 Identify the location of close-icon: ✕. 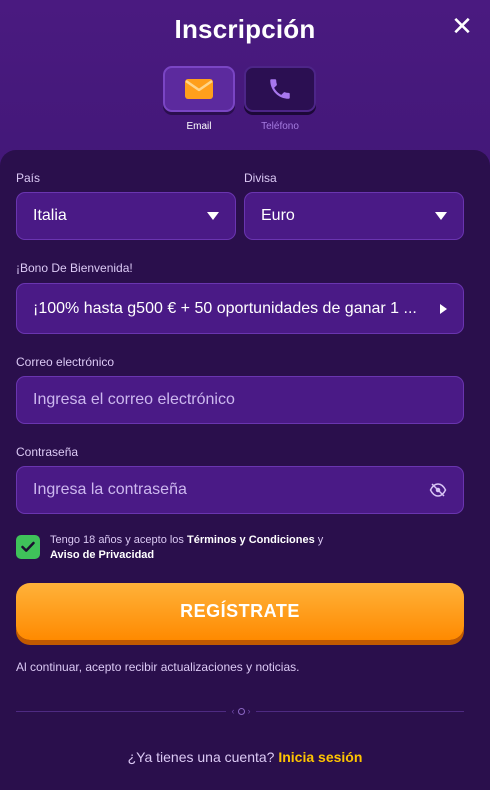
(462, 26).